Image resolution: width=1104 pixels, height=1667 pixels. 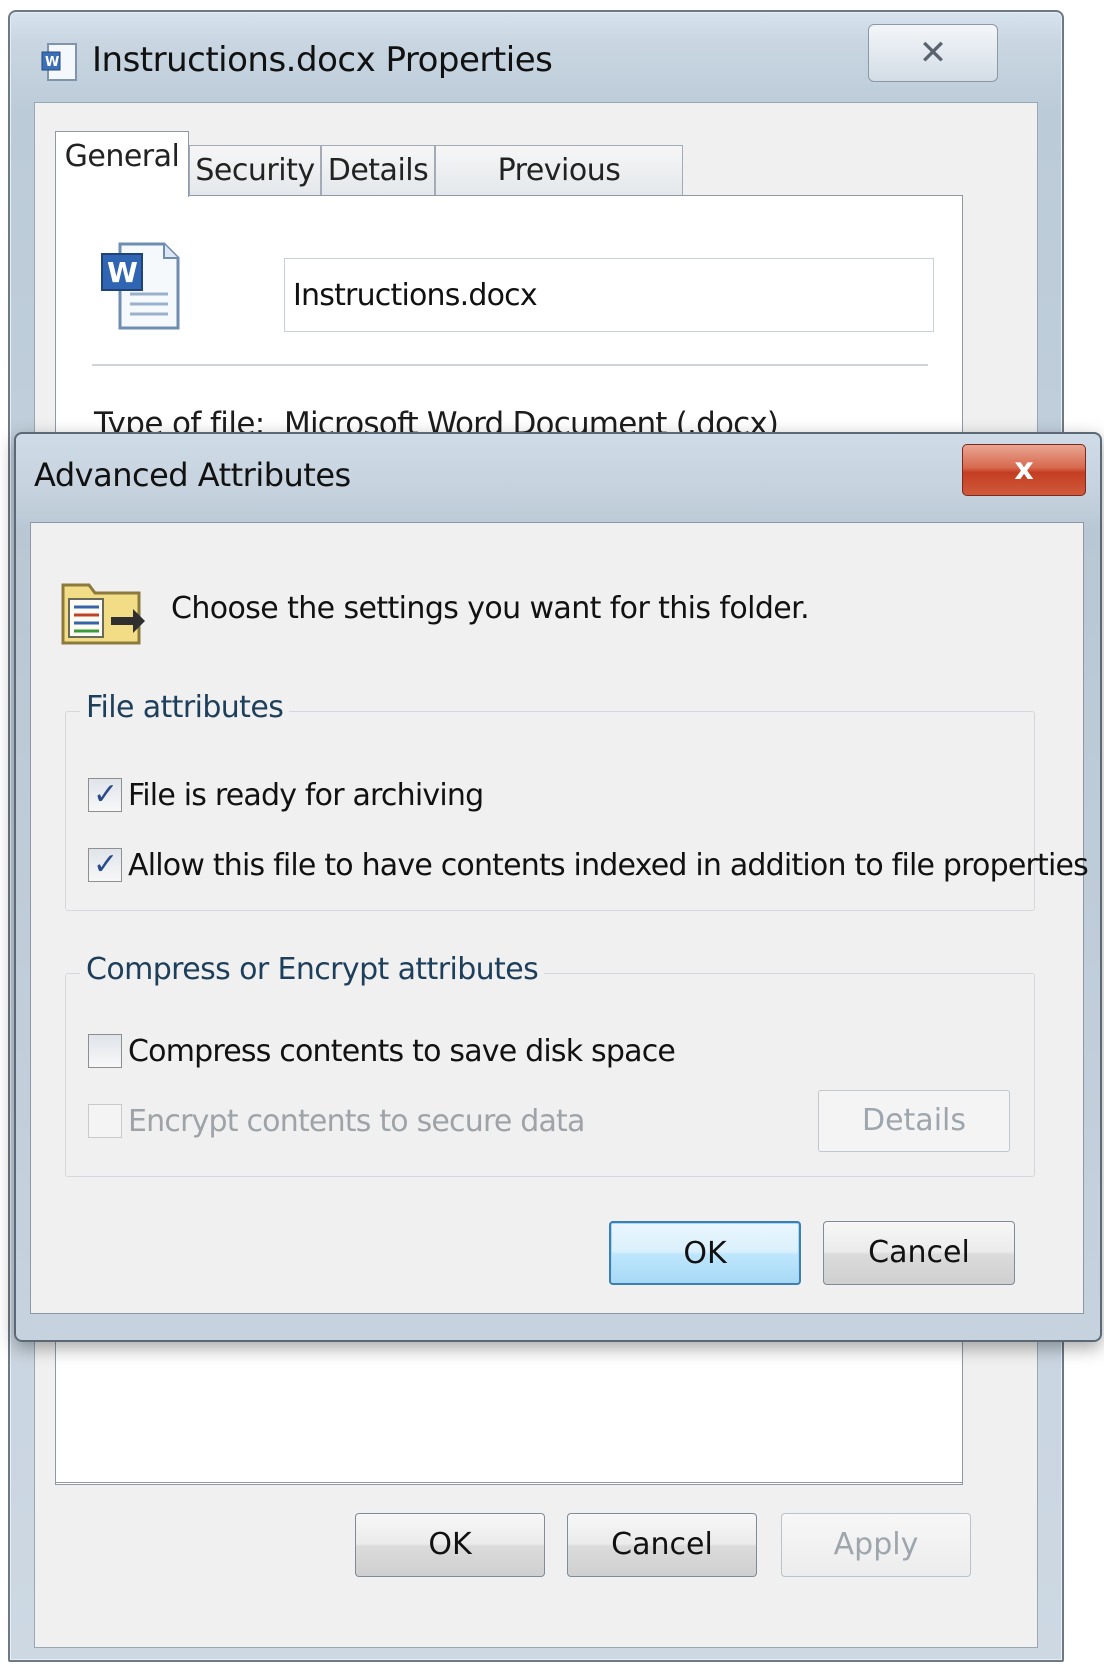 What do you see at coordinates (450, 1545) in the screenshot?
I see `properties-ok-button: OK` at bounding box center [450, 1545].